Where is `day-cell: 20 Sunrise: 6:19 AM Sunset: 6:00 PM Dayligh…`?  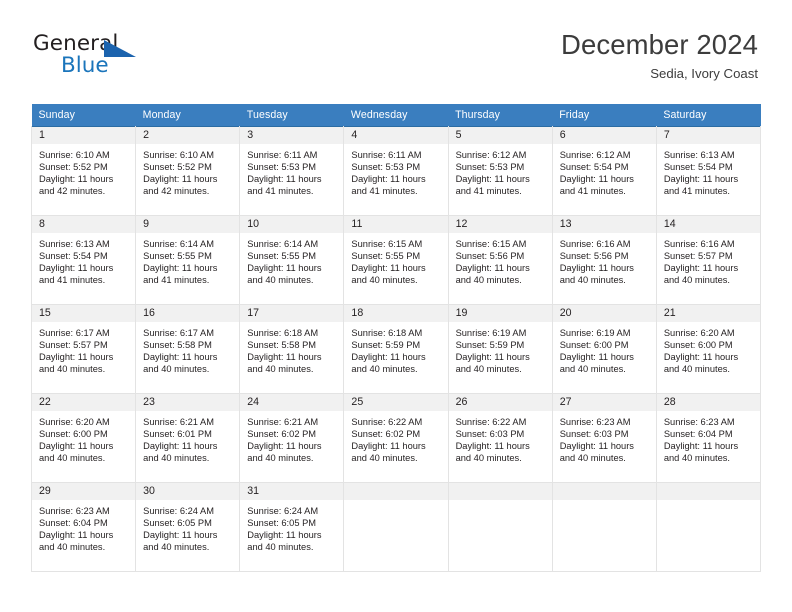 day-cell: 20 Sunrise: 6:19 AM Sunset: 6:00 PM Dayligh… is located at coordinates (604, 349).